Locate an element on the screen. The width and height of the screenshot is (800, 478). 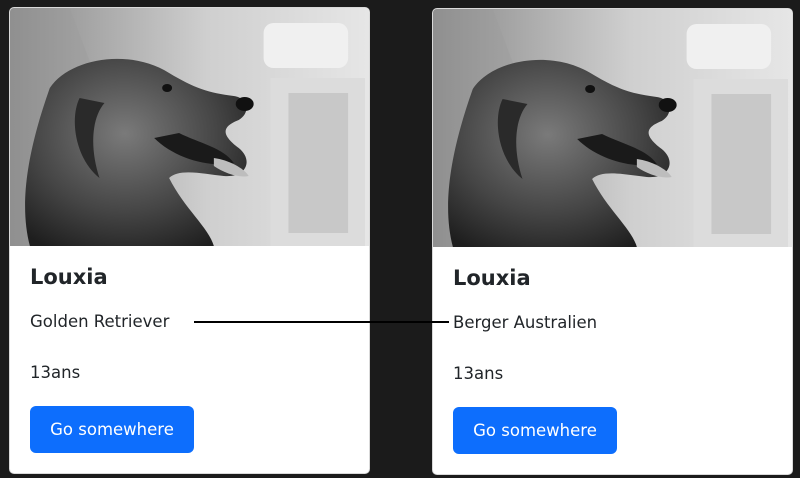
dog-breed: Berger Australien is located at coordinates (525, 322).